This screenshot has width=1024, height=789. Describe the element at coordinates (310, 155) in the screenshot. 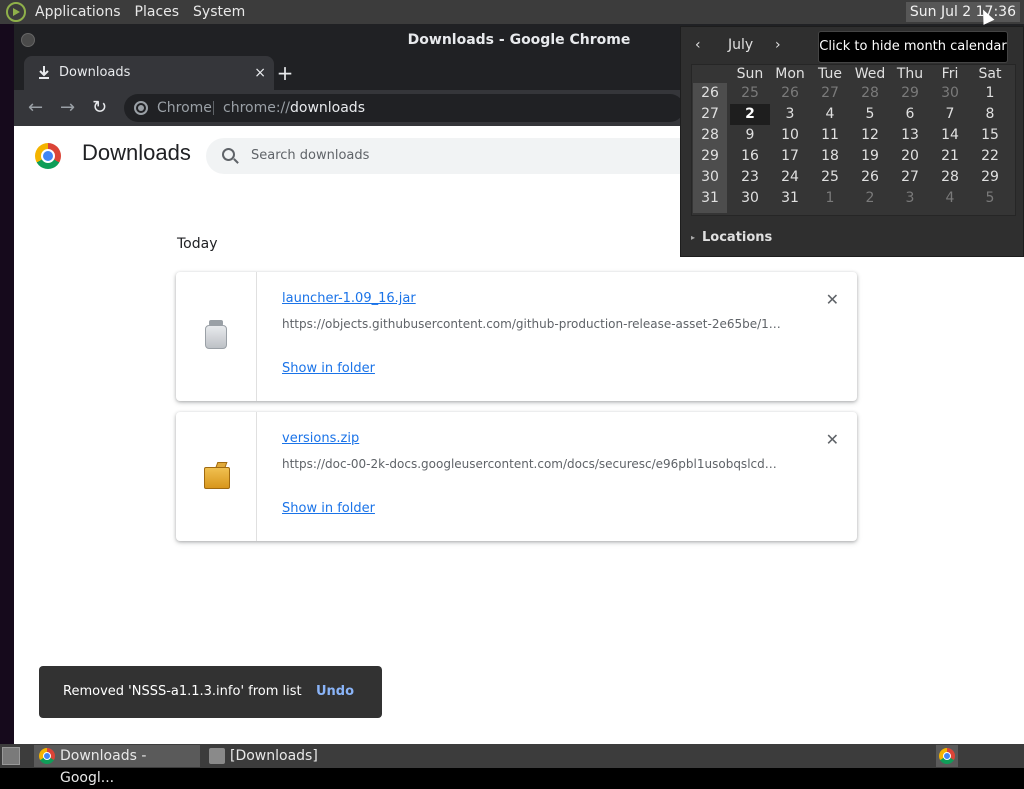

I see `search-placeholder: Search downloads` at that location.